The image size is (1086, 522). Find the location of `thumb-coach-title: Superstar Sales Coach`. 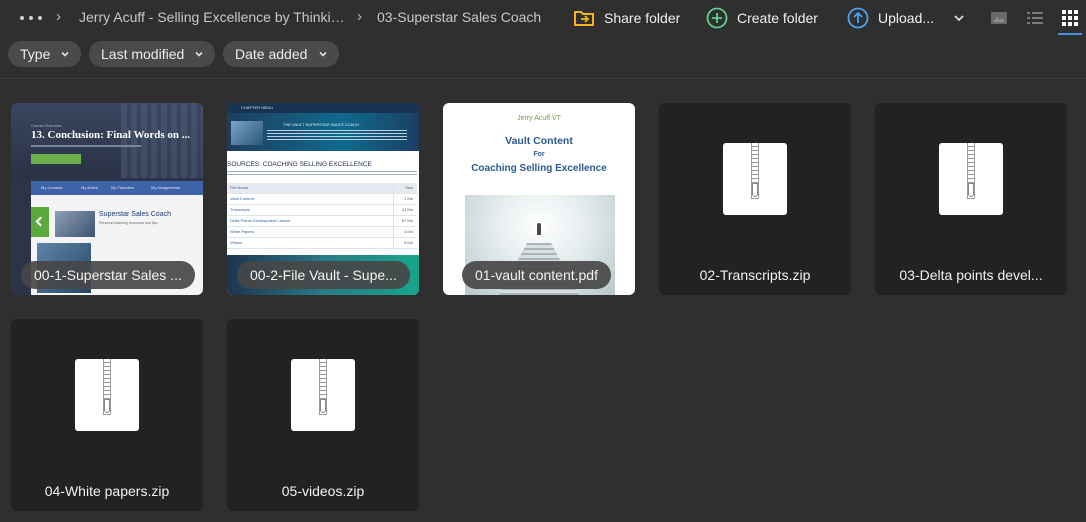

thumb-coach-title: Superstar Sales Coach is located at coordinates (135, 214).